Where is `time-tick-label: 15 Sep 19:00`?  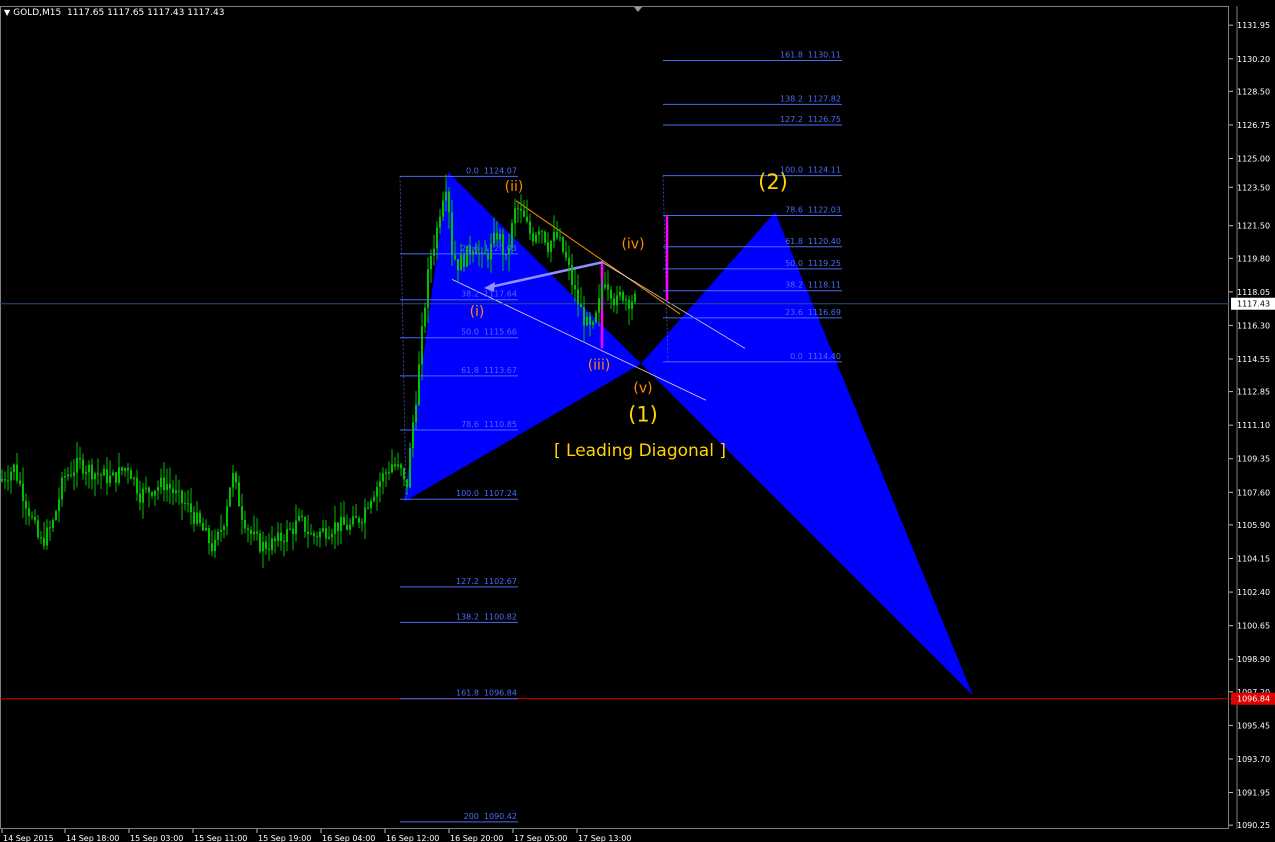 time-tick-label: 15 Sep 19:00 is located at coordinates (284, 838).